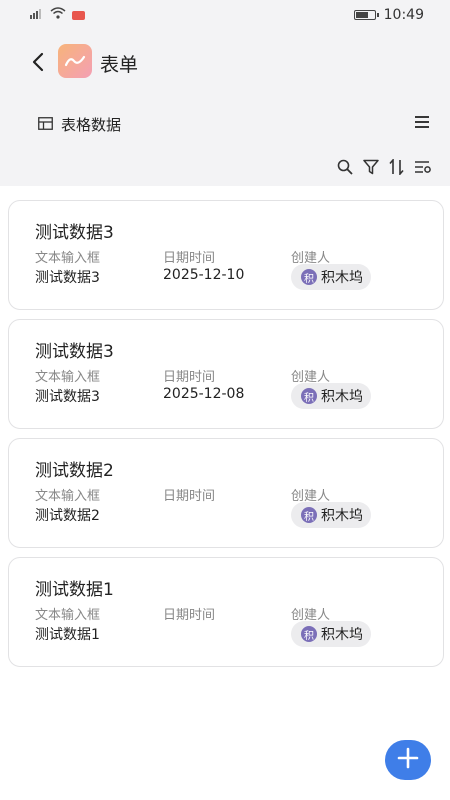  What do you see at coordinates (422, 122) in the screenshot?
I see `menu-icon` at bounding box center [422, 122].